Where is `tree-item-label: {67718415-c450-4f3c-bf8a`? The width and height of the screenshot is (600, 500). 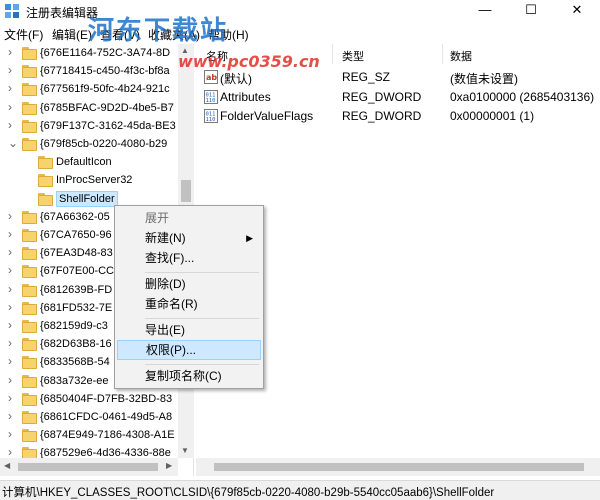 tree-item-label: {67718415-c450-4f3c-bf8a is located at coordinates (105, 71).